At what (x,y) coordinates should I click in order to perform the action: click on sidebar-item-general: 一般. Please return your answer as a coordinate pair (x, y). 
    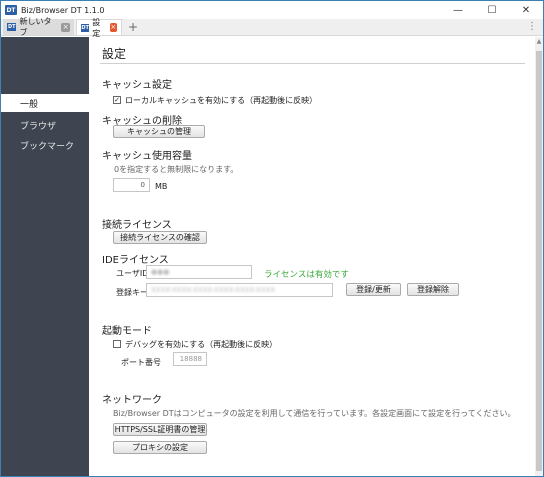
    Looking at the image, I should click on (45, 103).